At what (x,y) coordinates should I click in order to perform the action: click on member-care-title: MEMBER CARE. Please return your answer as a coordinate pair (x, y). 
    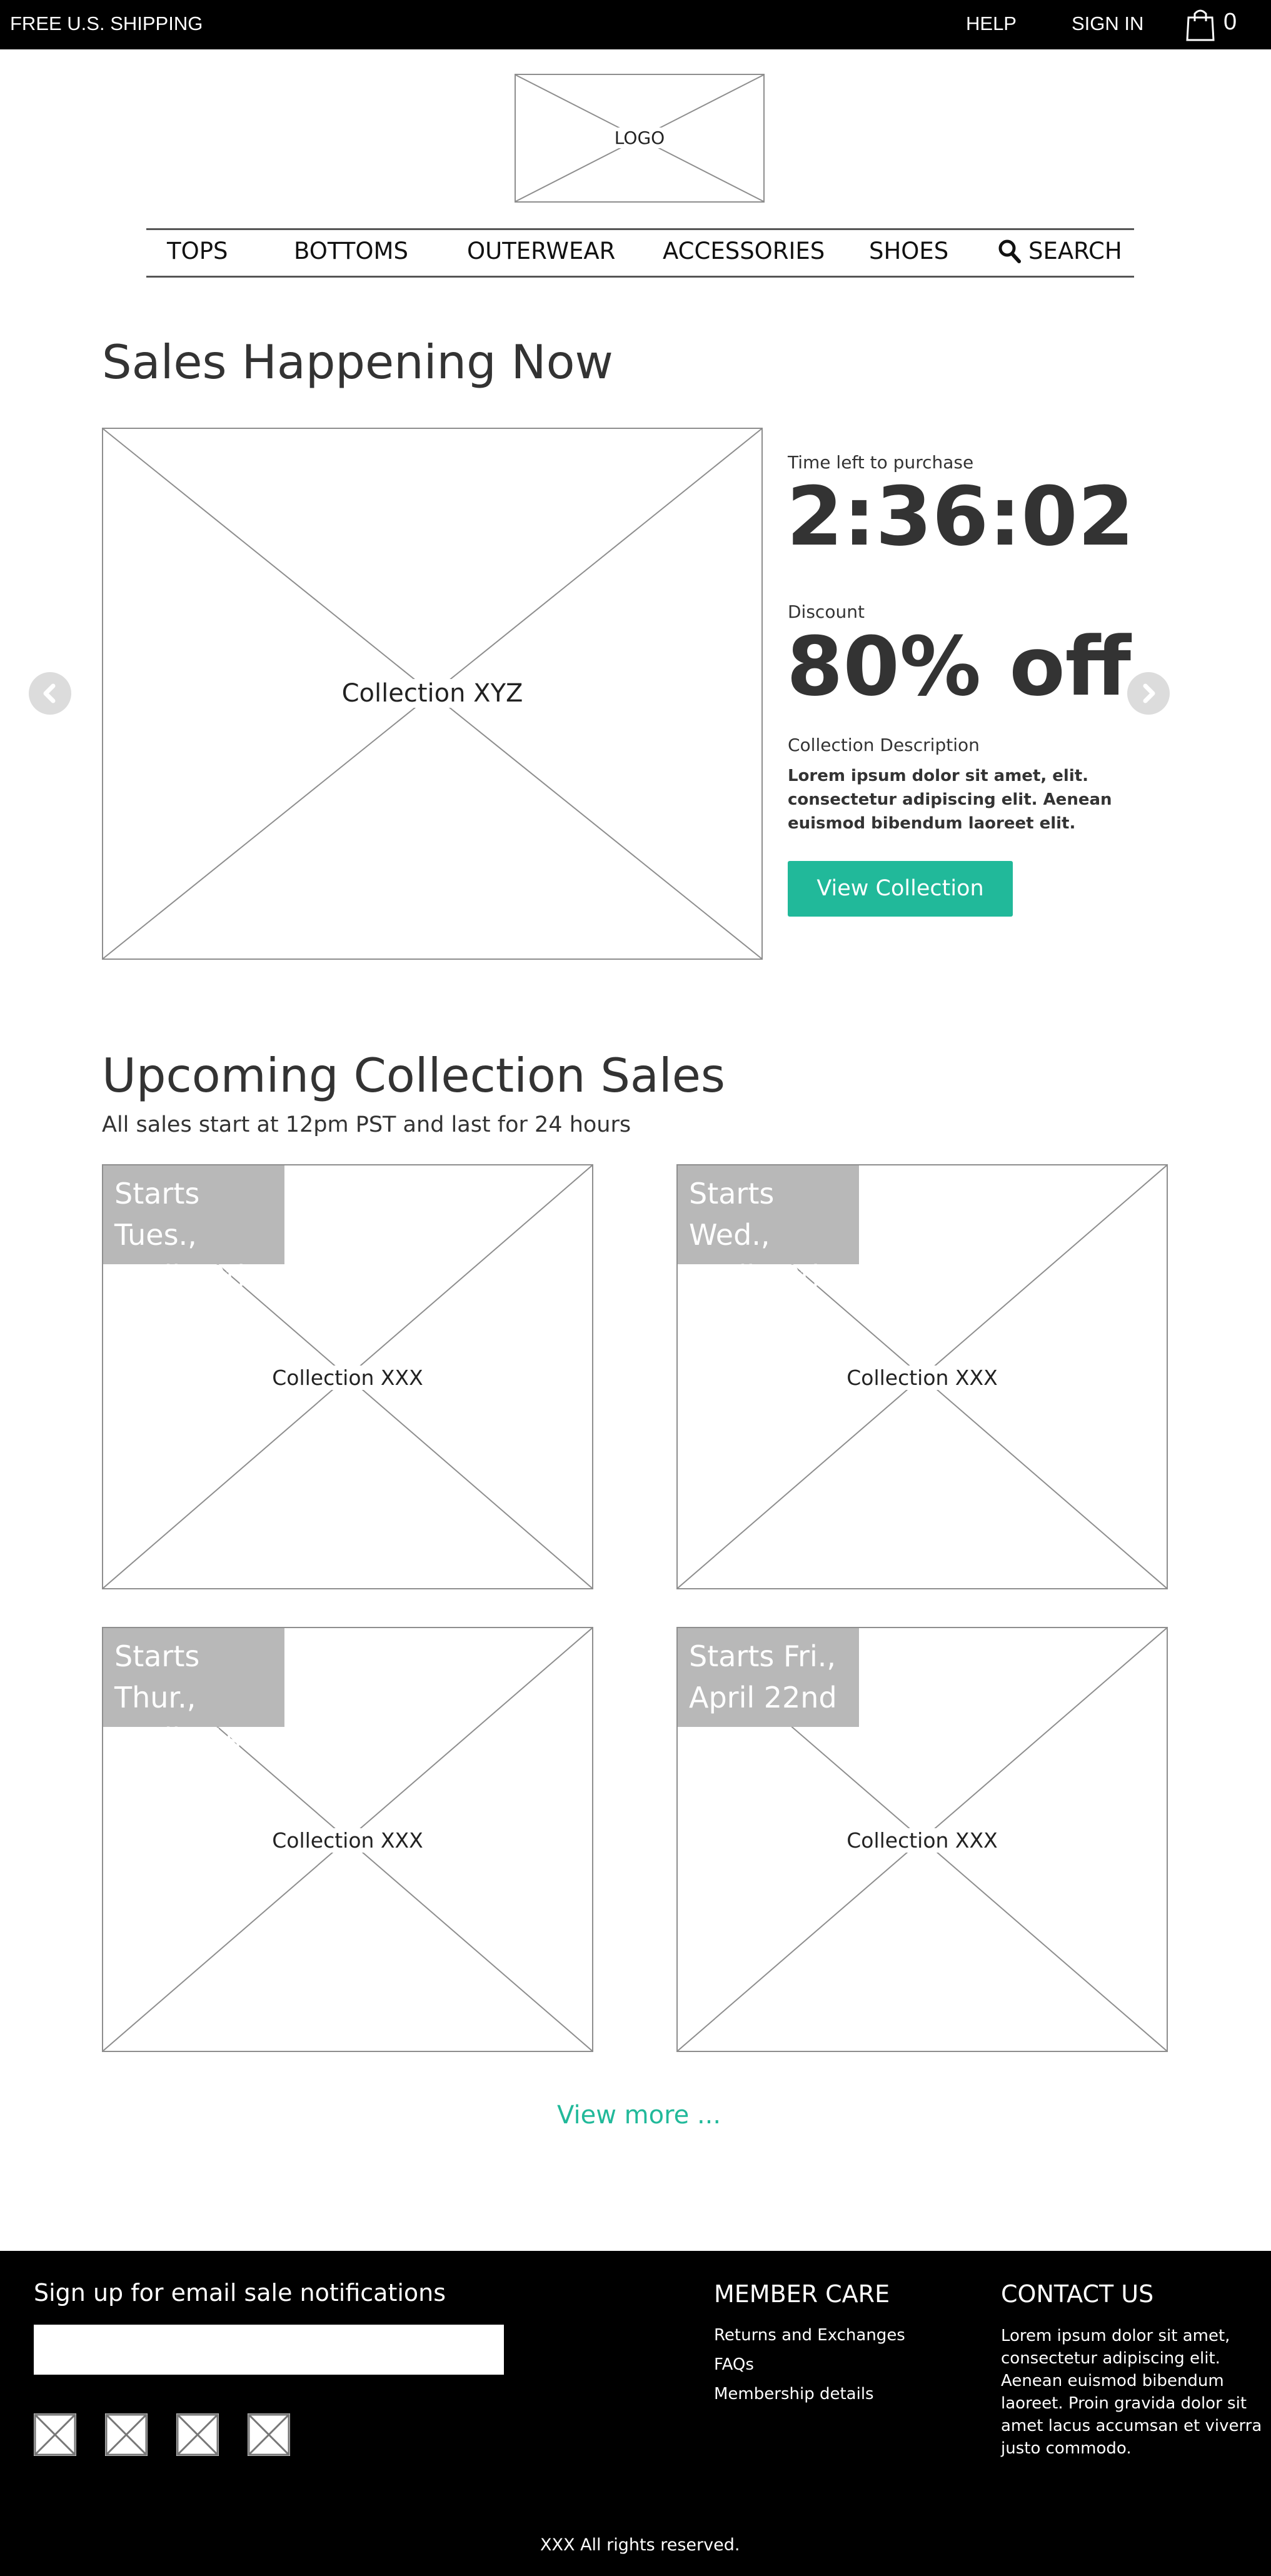
    Looking at the image, I should click on (802, 2294).